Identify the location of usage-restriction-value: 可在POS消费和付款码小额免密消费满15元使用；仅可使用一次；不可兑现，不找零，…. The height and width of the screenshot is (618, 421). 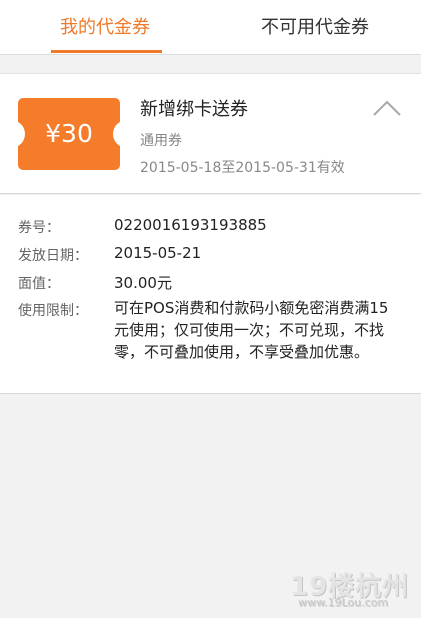
(251, 330).